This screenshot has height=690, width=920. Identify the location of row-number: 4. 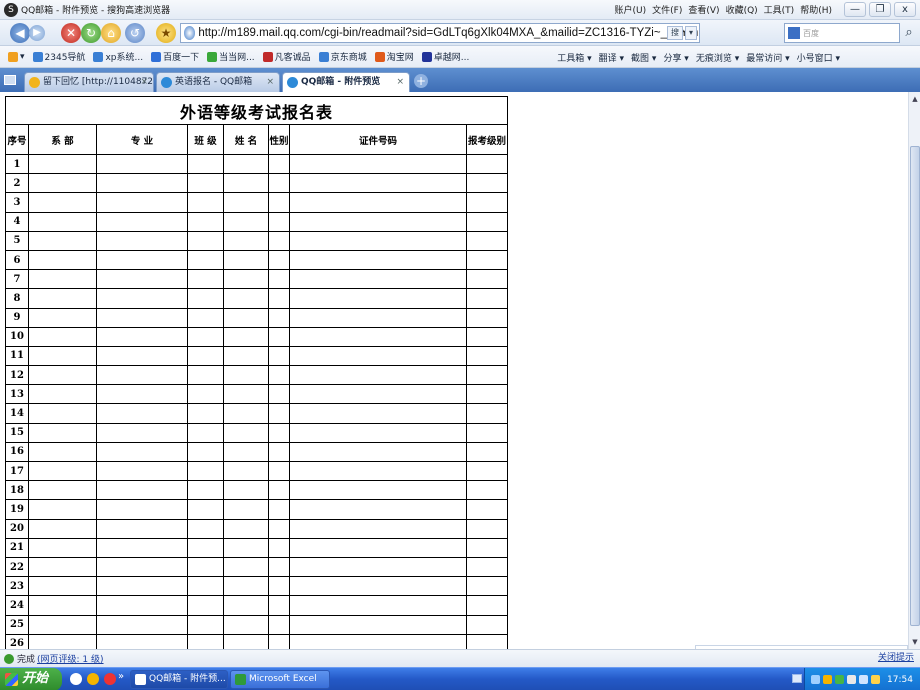
(17, 221).